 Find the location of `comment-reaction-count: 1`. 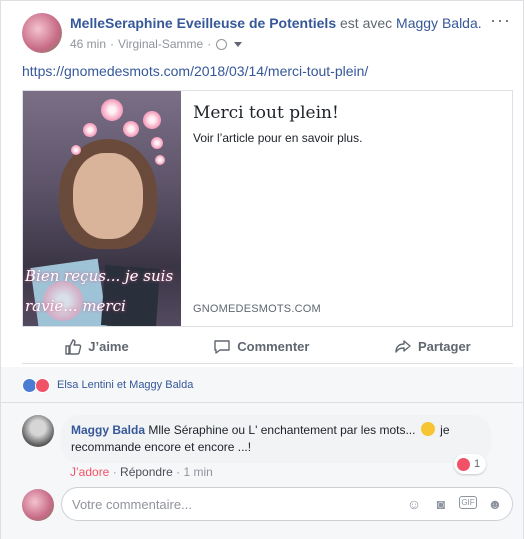

comment-reaction-count: 1 is located at coordinates (470, 464).